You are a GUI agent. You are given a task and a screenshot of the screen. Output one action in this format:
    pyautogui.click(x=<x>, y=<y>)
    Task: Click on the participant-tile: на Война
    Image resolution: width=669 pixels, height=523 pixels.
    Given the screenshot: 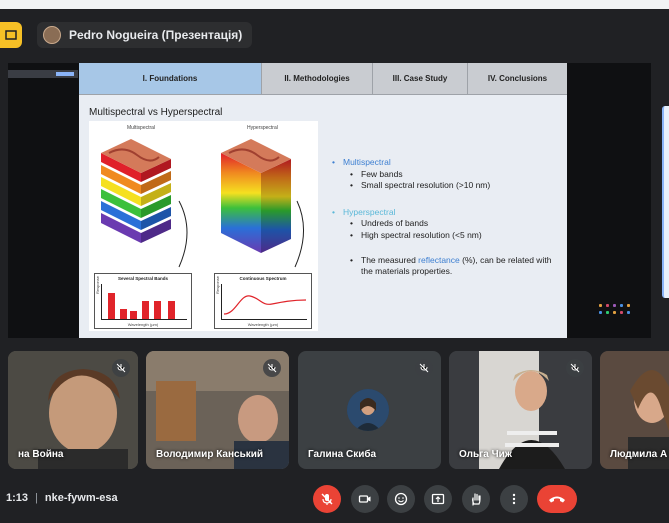 What is the action you would take?
    pyautogui.click(x=73, y=410)
    